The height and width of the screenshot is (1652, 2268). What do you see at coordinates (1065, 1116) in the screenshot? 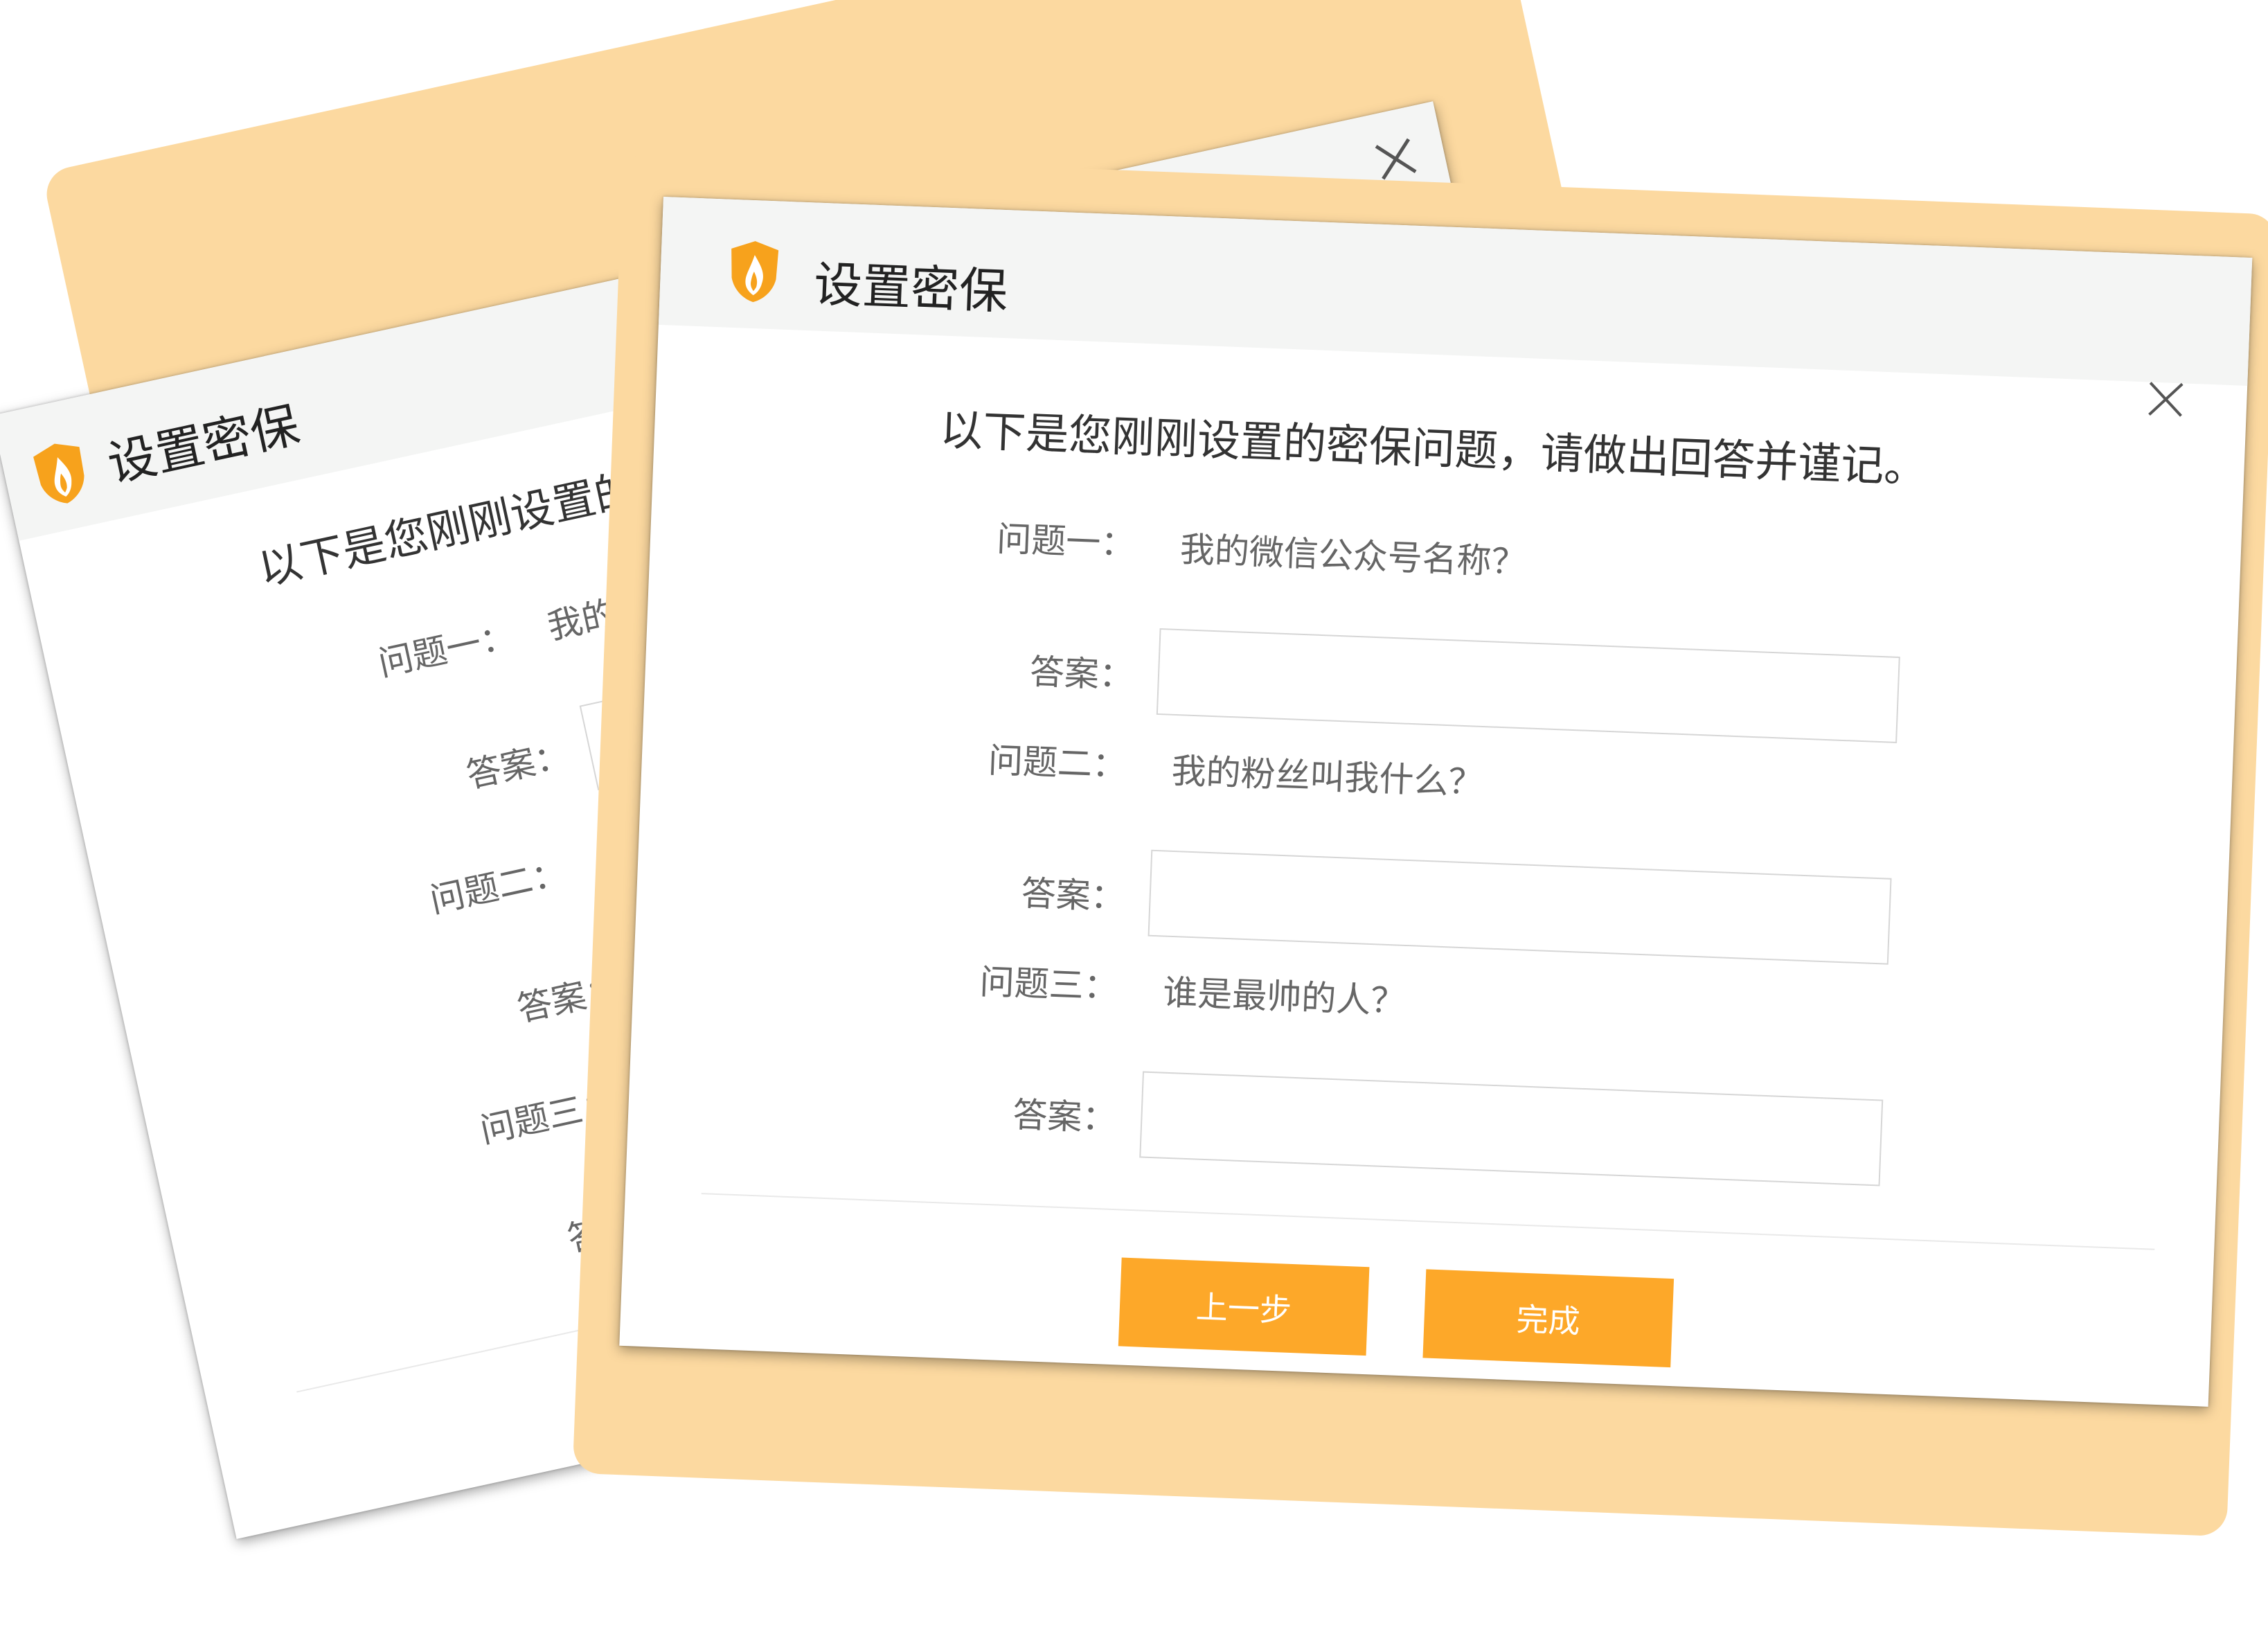
I see `answer-3-label: 答案：` at bounding box center [1065, 1116].